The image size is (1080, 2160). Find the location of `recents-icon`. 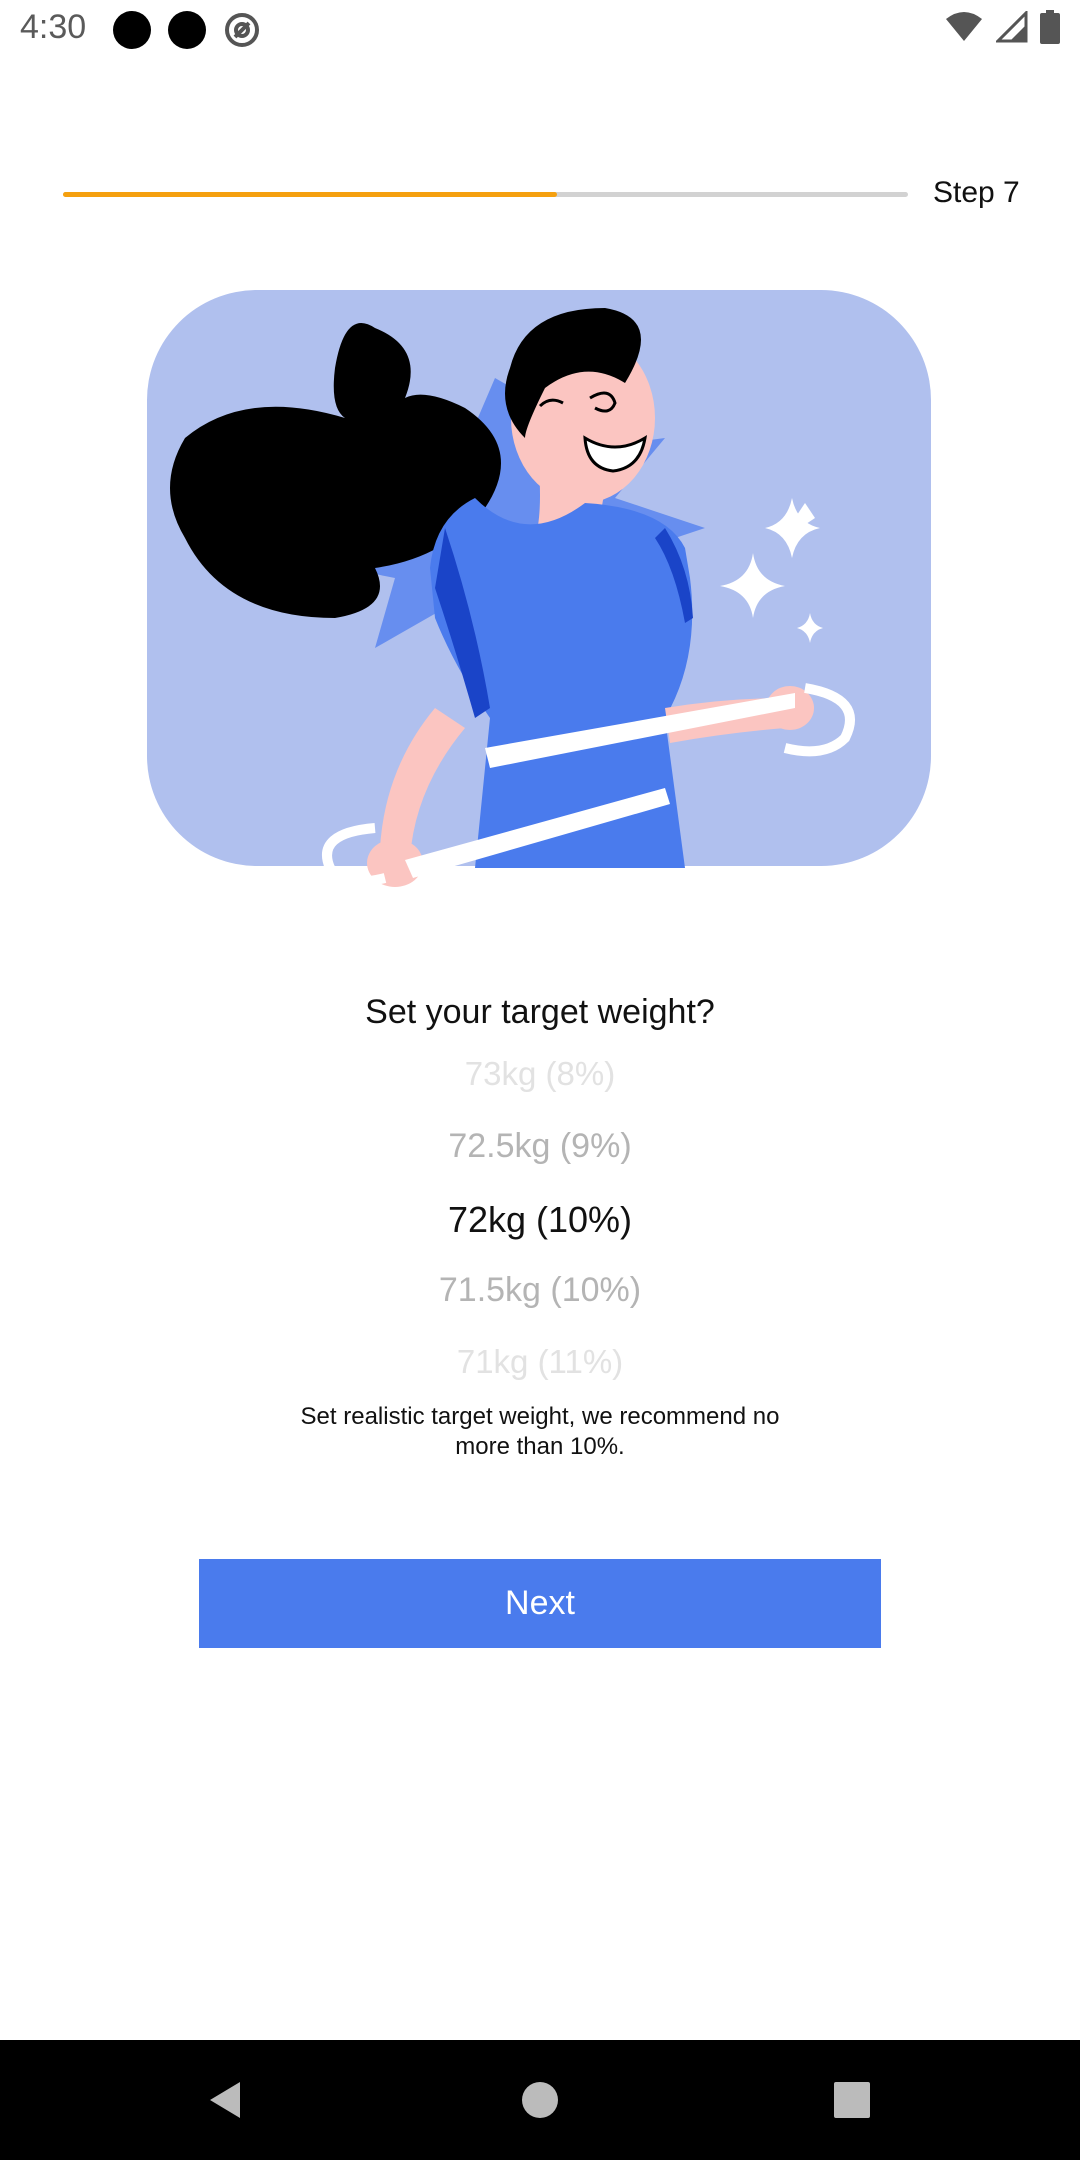

recents-icon is located at coordinates (852, 2100).